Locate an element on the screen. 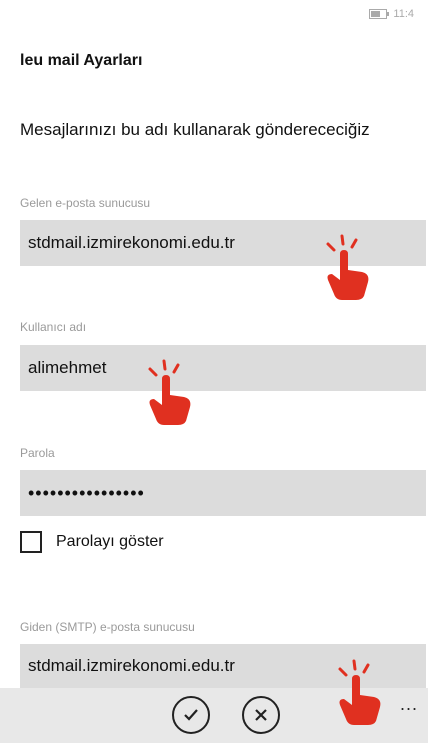 This screenshot has height=743, width=428. username-input: alimehmet is located at coordinates (223, 368).